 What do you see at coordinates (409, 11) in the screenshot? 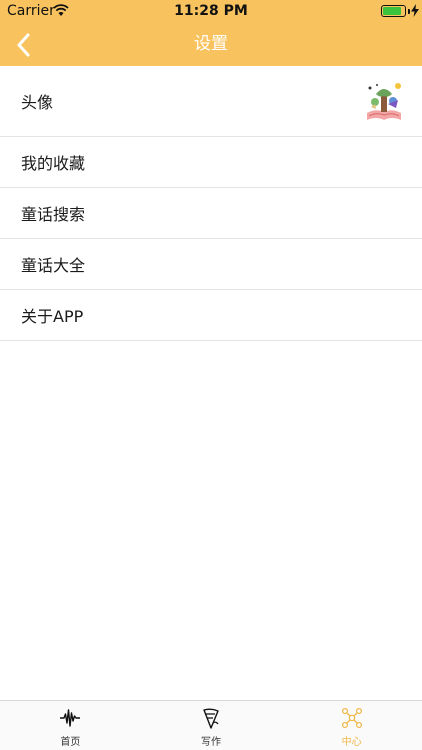
I see `battery-tip` at bounding box center [409, 11].